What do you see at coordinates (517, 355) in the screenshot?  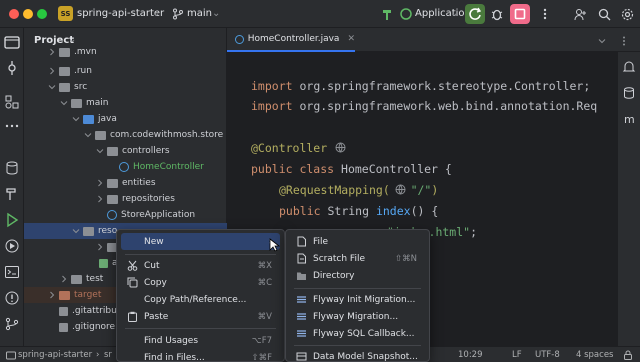 I see `status-line-separator: LF` at bounding box center [517, 355].